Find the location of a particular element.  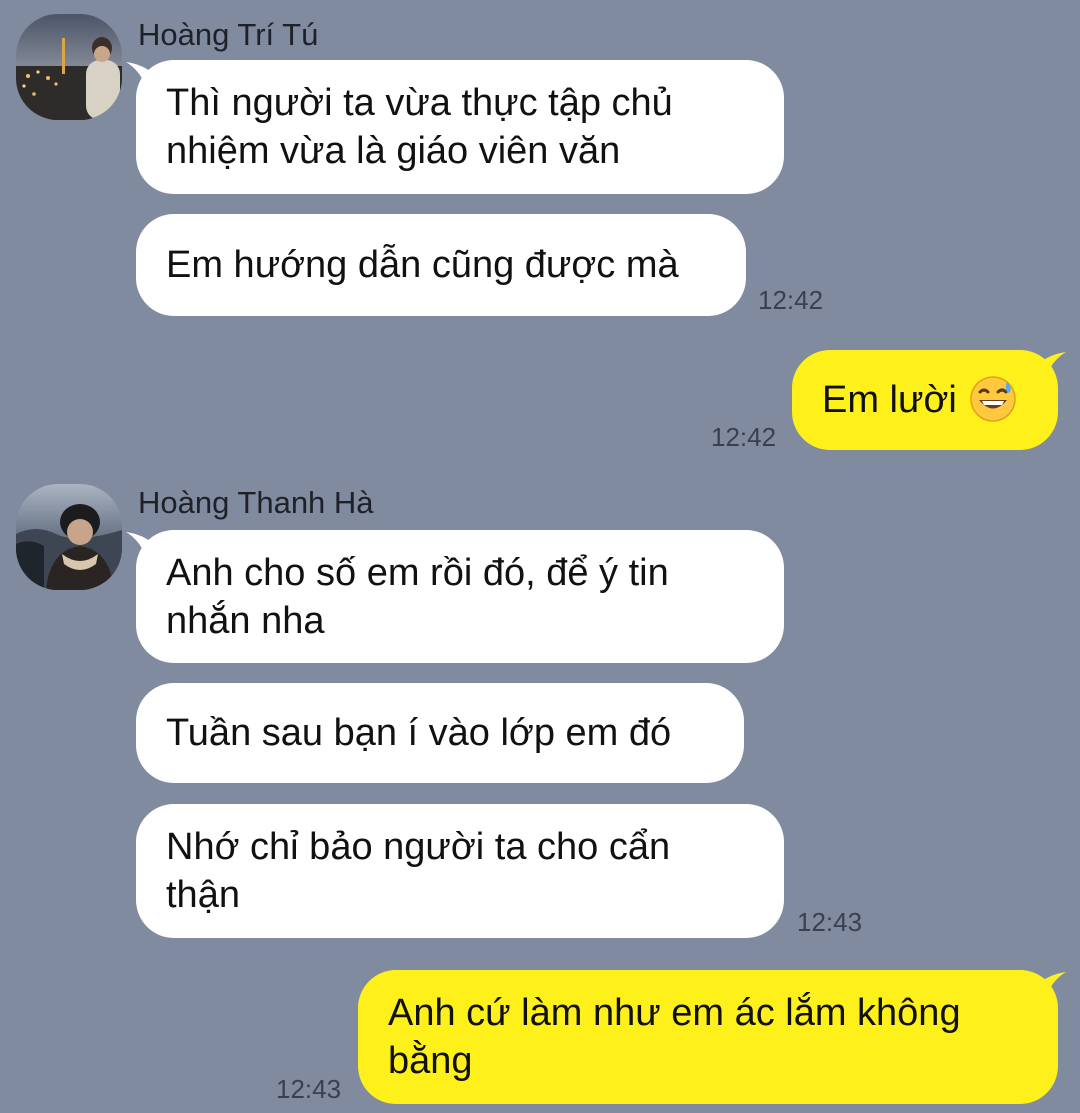

message-bubble-outgoing: Em lười is located at coordinates (925, 400).